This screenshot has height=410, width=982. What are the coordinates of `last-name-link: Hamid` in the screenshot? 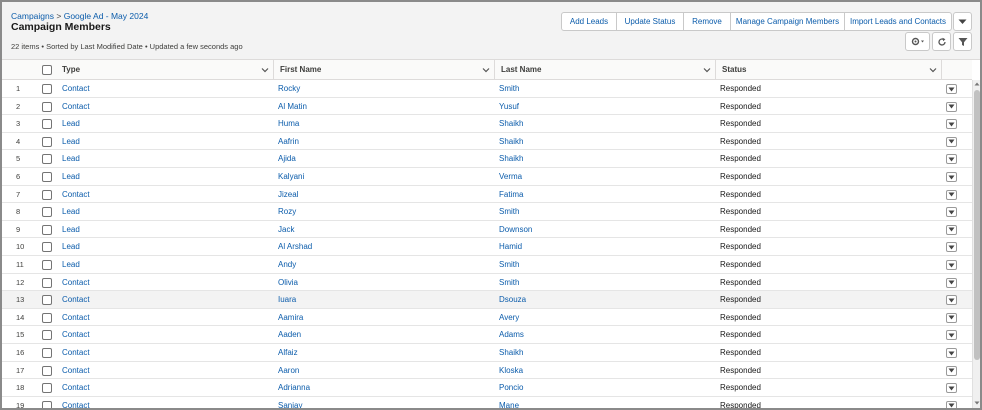 It's located at (510, 246).